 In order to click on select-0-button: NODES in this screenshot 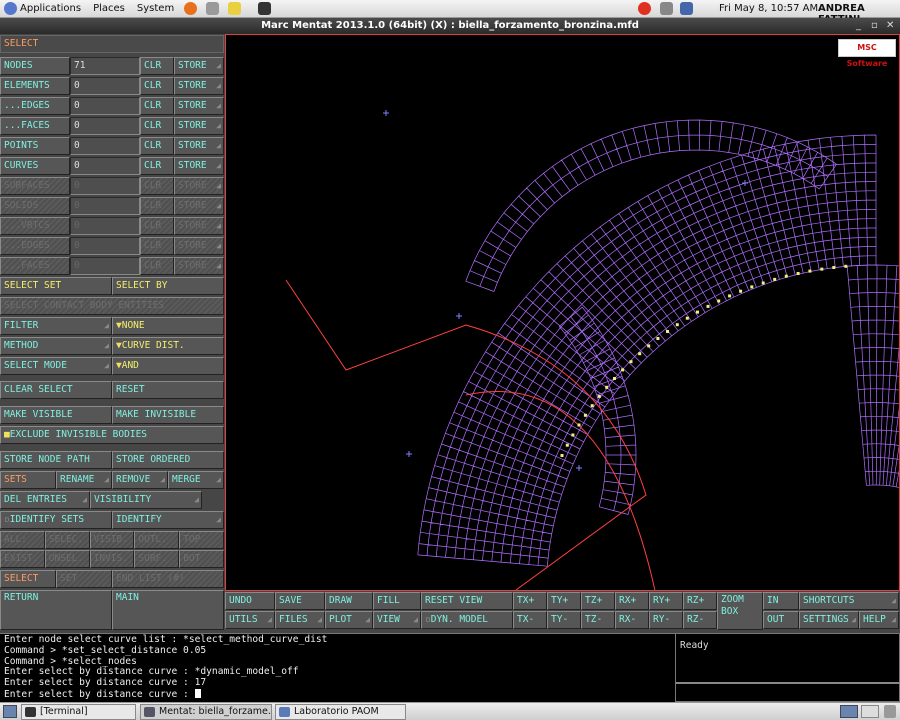, I will do `click(35, 66)`.